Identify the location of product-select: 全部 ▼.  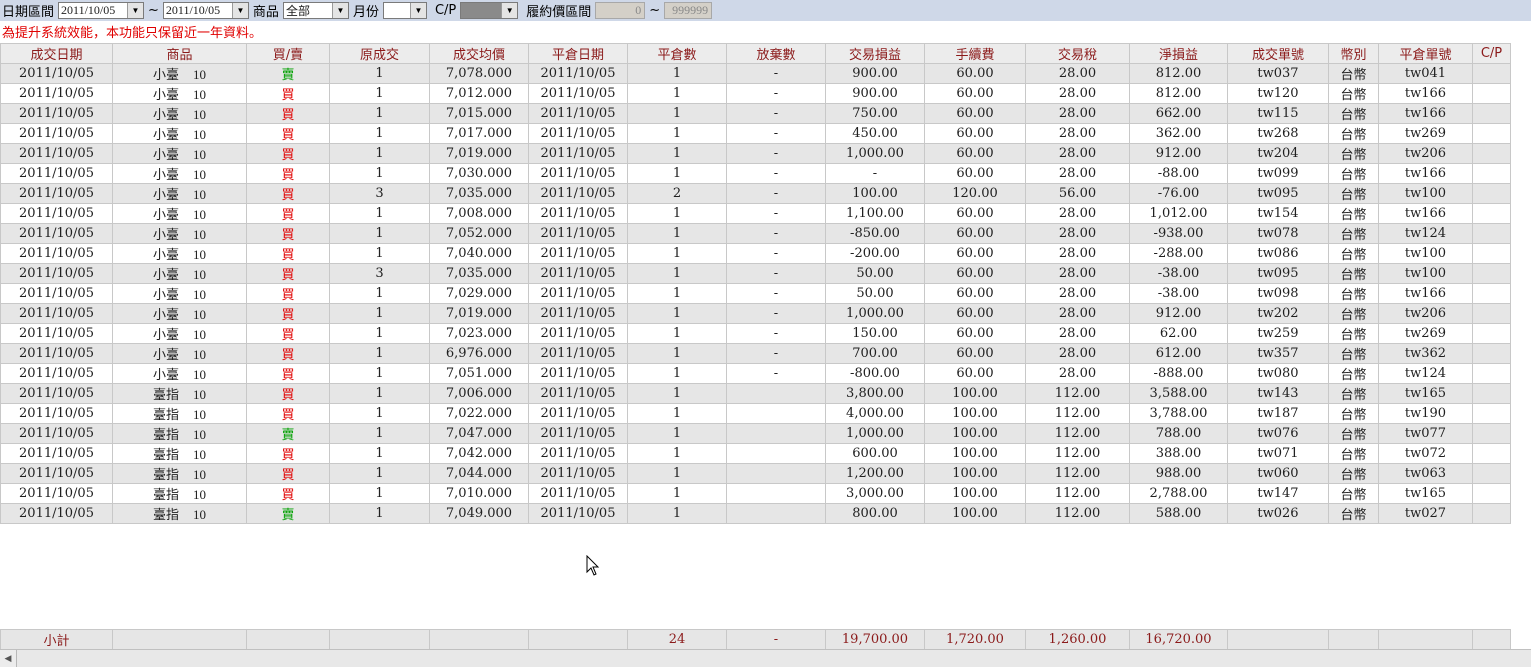
(315, 10).